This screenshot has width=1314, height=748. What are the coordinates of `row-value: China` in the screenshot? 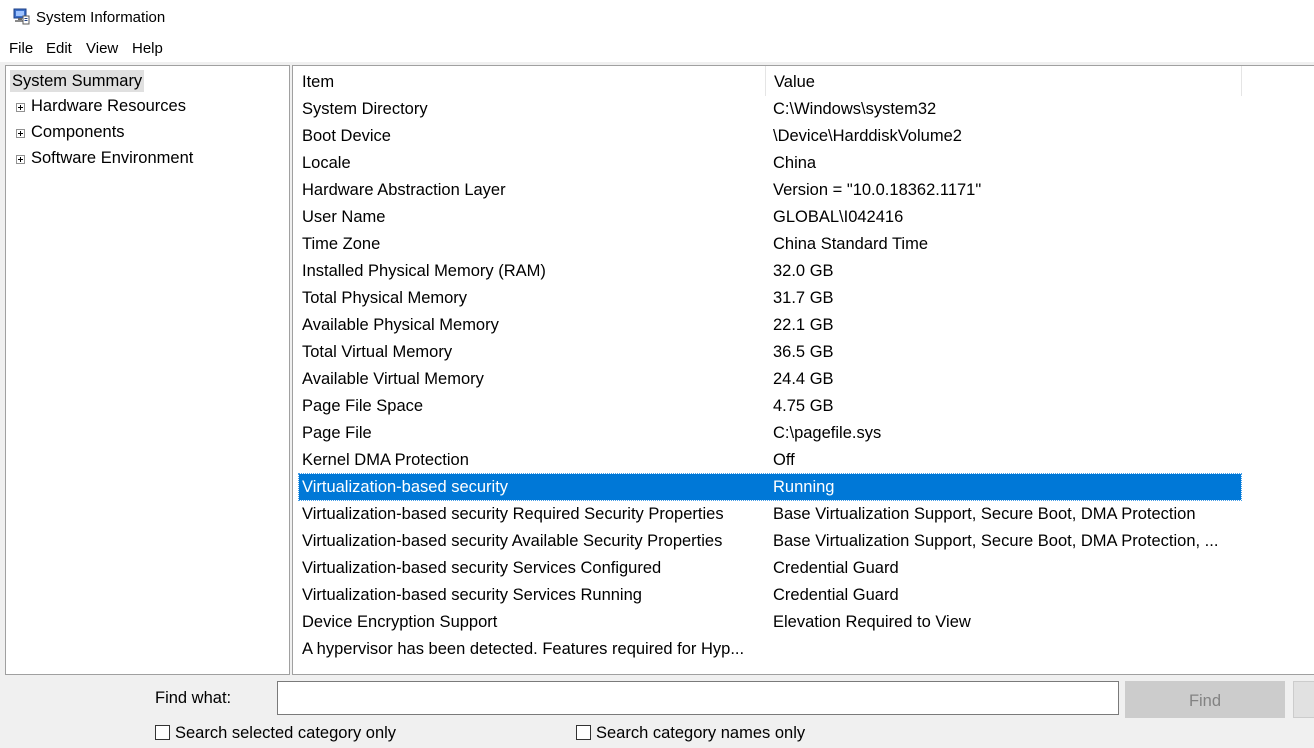 It's located at (795, 163).